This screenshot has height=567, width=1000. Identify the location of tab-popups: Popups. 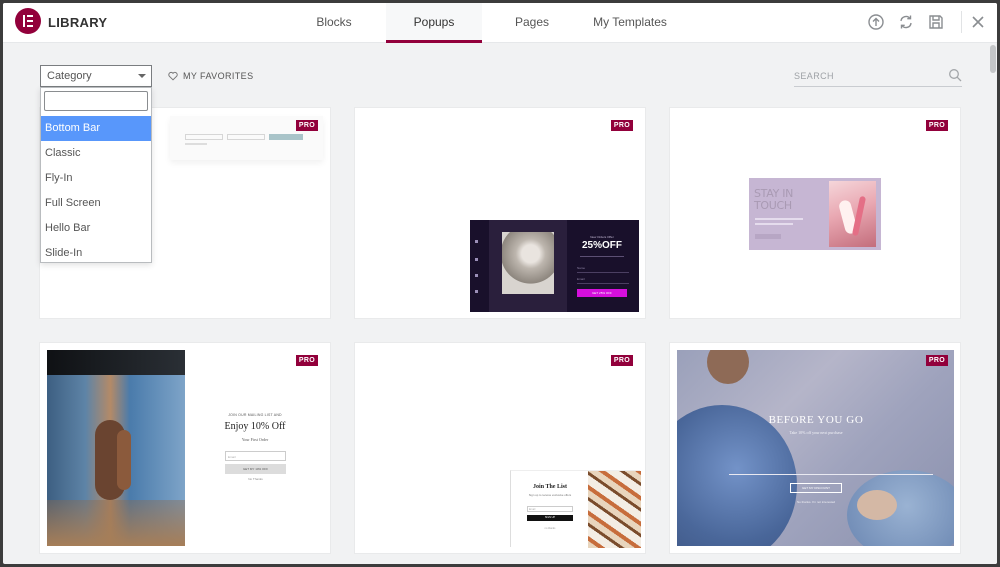
(434, 23).